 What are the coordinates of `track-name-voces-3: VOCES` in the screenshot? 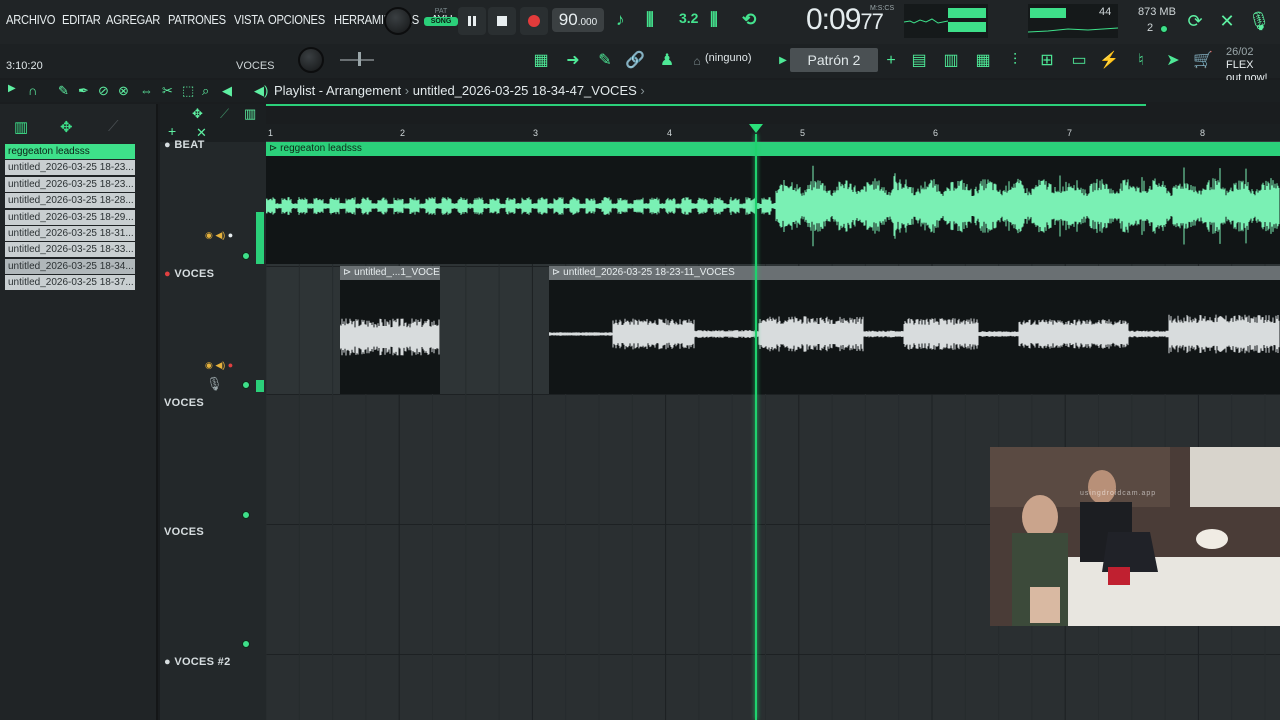 It's located at (184, 532).